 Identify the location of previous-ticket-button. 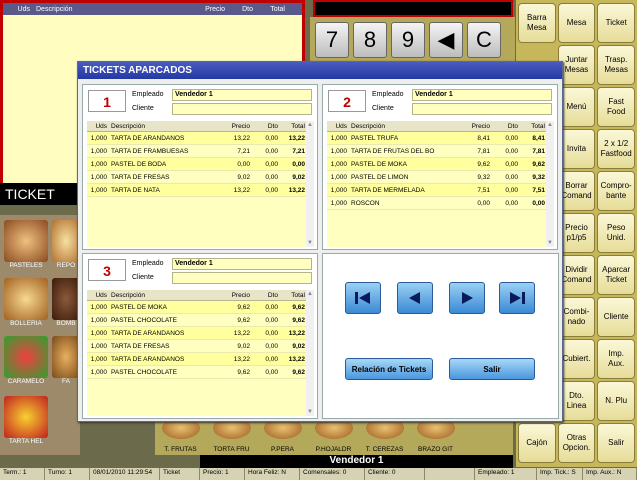
(415, 298).